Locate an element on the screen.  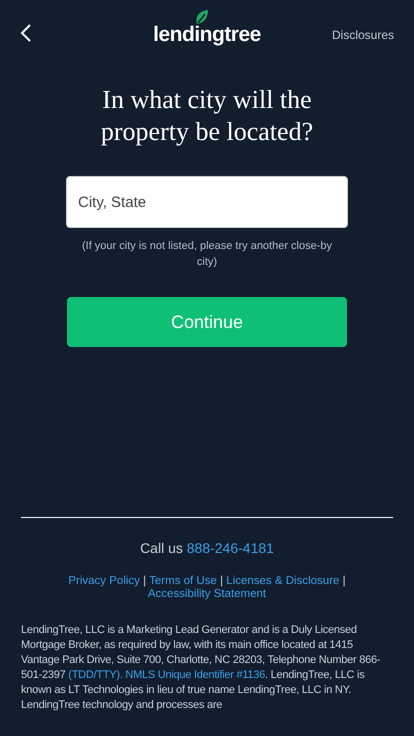
question-title: In what city will the property be located? is located at coordinates (207, 116).